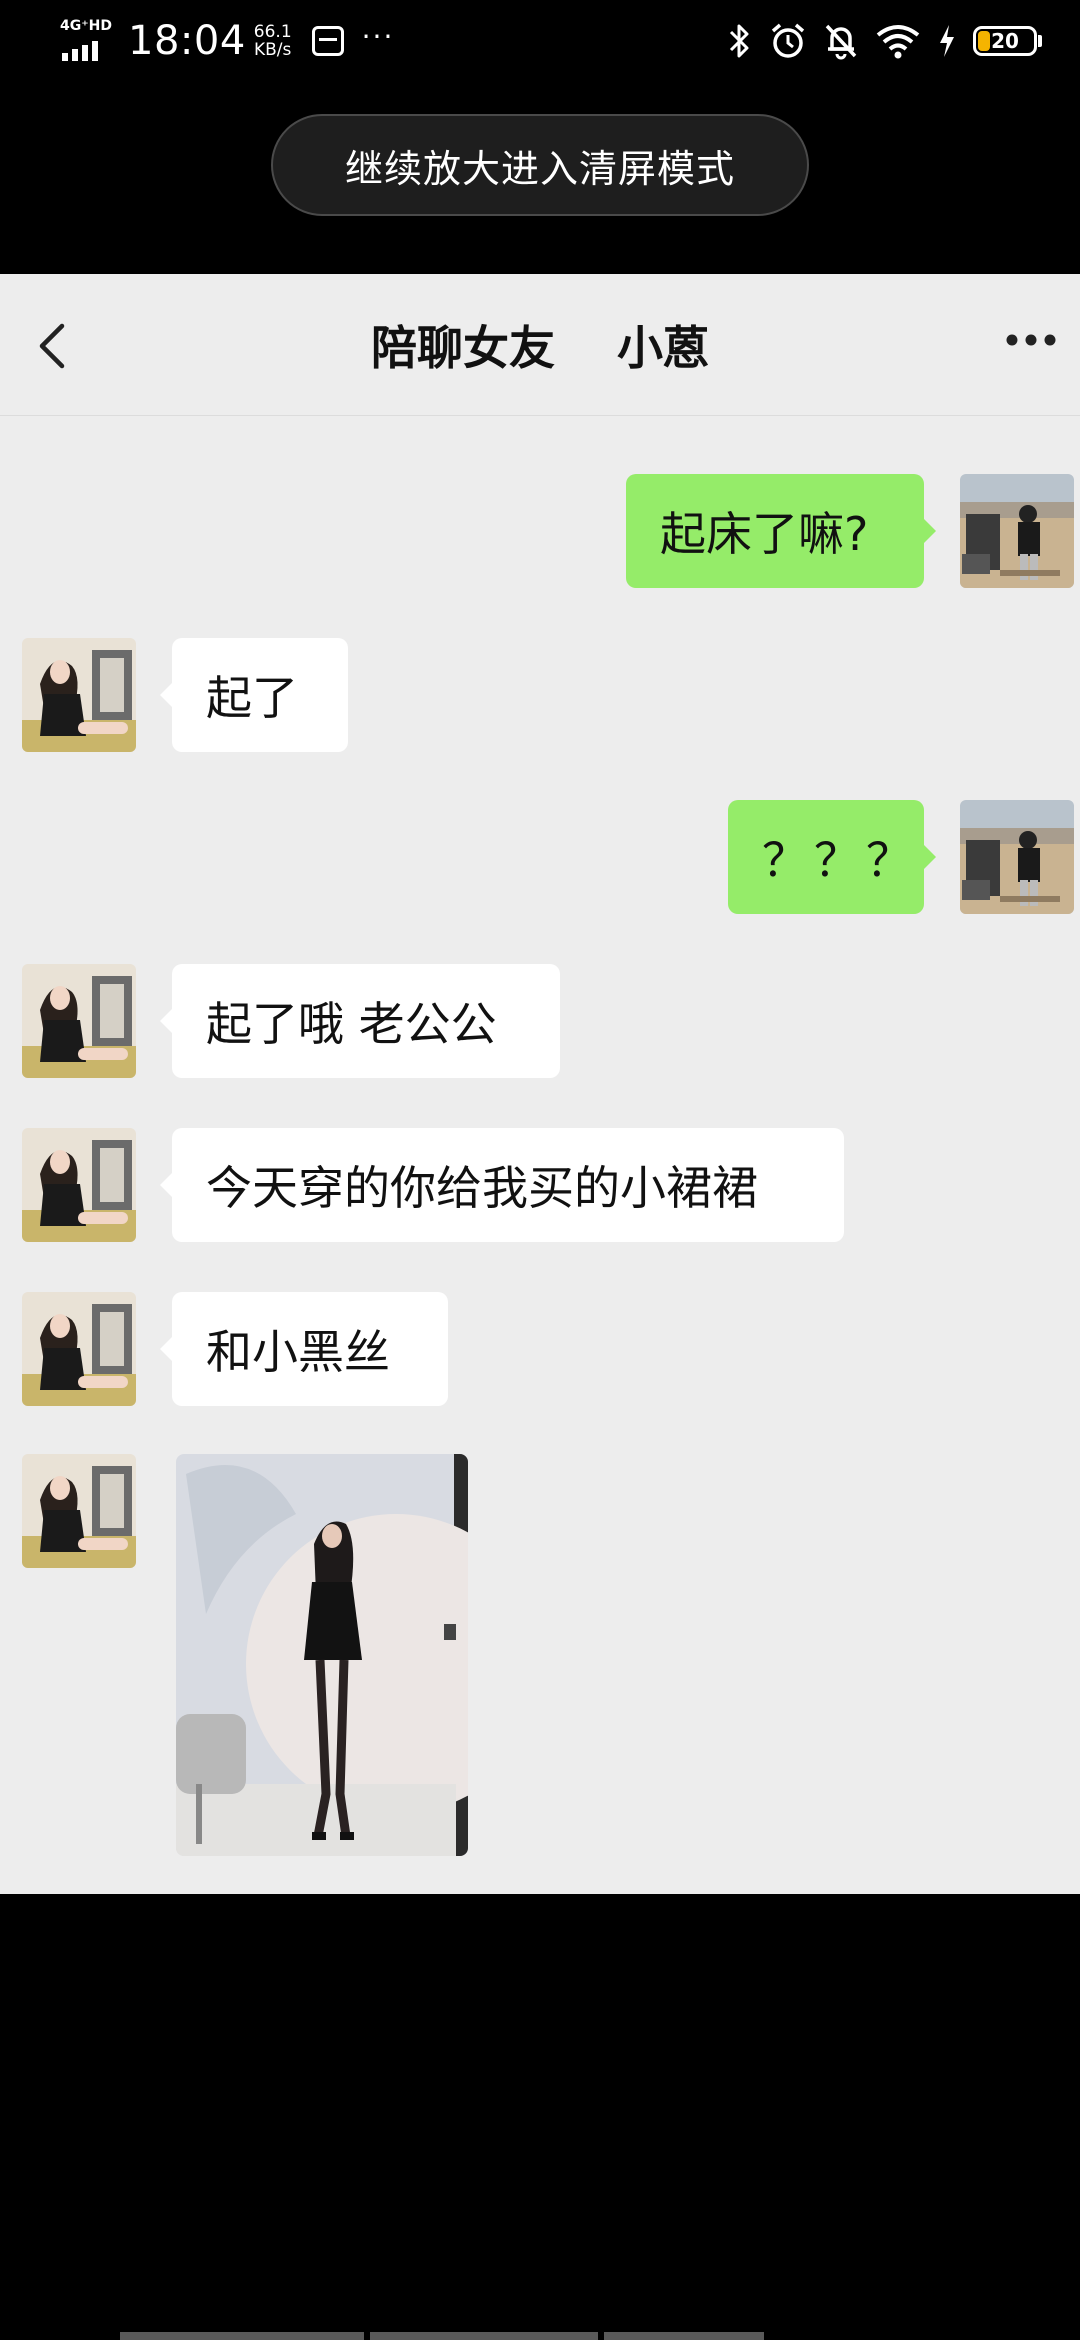  What do you see at coordinates (1031, 340) in the screenshot?
I see `more-dots-icon` at bounding box center [1031, 340].